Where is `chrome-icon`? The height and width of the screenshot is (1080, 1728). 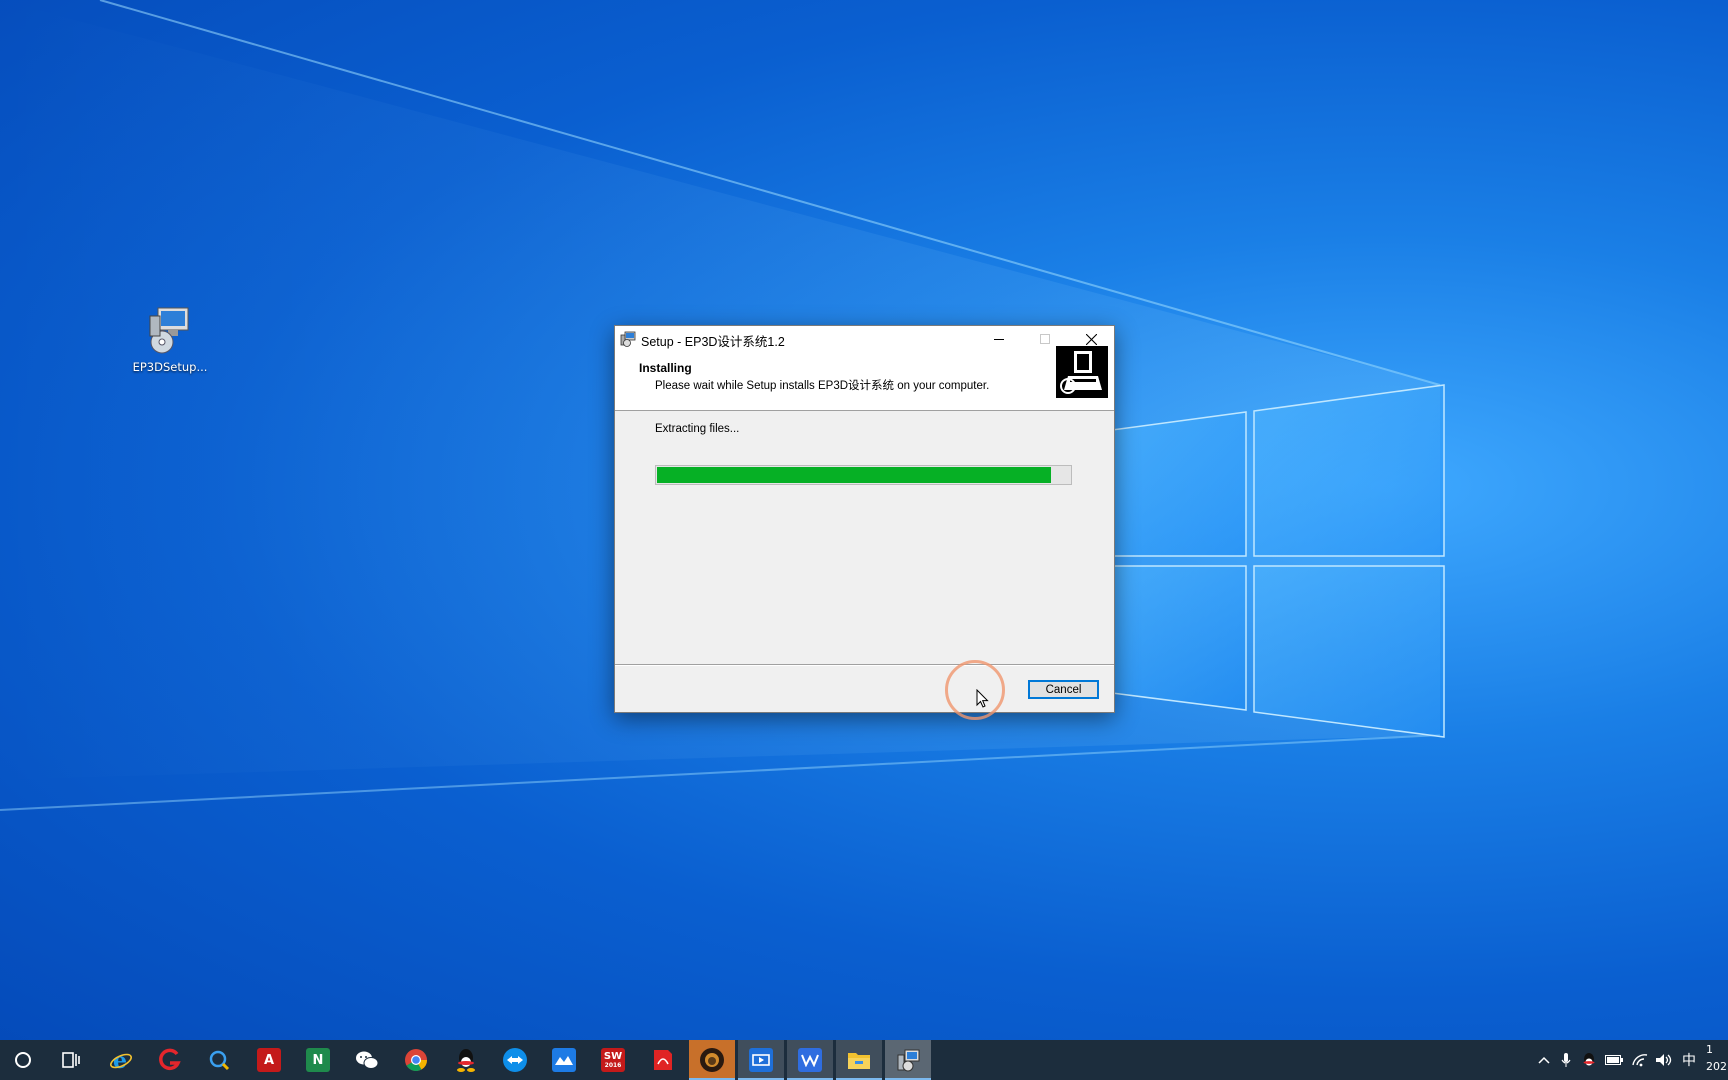
chrome-icon is located at coordinates (416, 1060).